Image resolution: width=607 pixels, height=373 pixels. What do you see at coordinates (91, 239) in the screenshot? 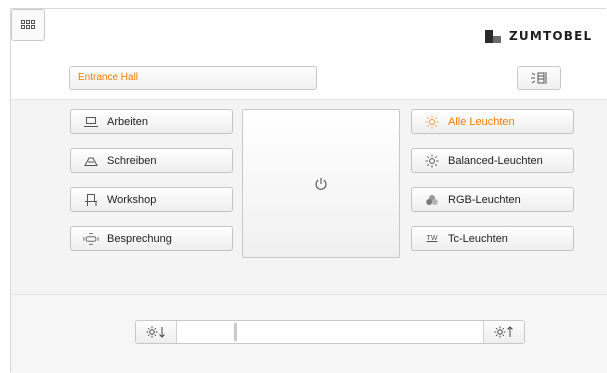
I see `meeting-table-icon` at bounding box center [91, 239].